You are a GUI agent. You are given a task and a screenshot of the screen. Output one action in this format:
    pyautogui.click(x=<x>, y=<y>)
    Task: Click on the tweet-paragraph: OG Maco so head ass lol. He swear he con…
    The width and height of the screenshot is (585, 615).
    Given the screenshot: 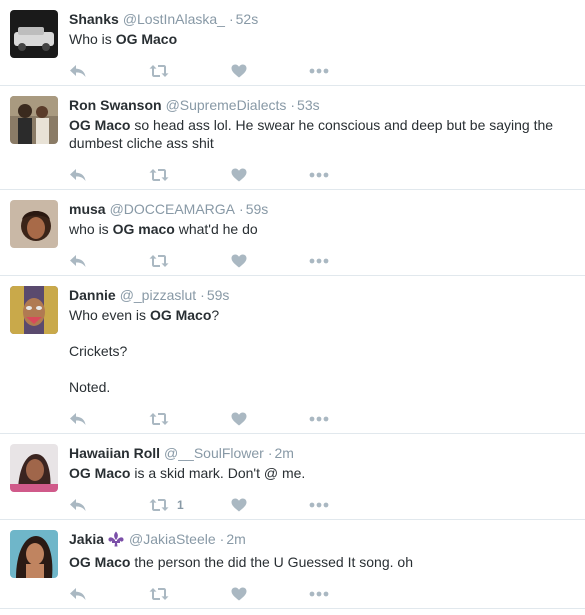 What is the action you would take?
    pyautogui.click(x=321, y=134)
    